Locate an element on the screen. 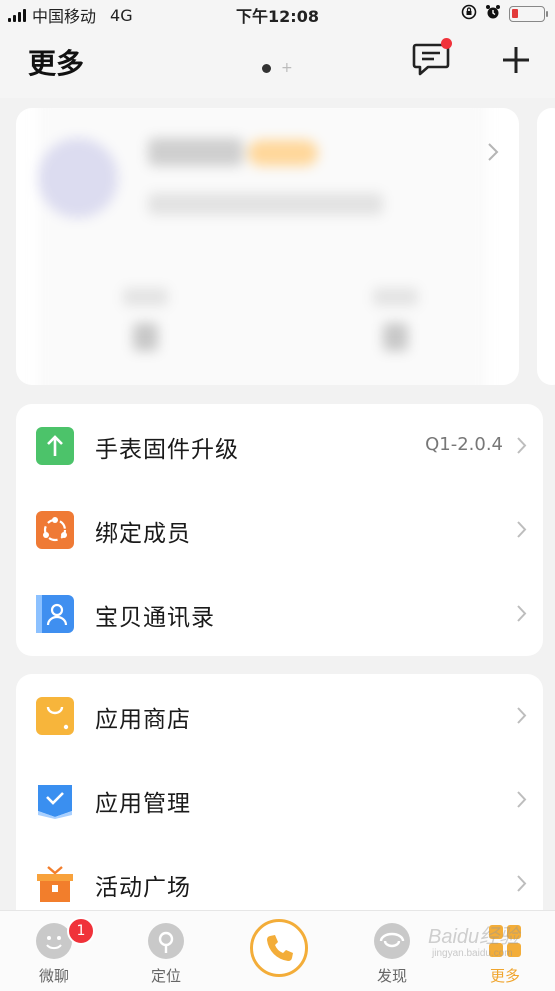  tab-discover: 发现 is located at coordinates (392, 954).